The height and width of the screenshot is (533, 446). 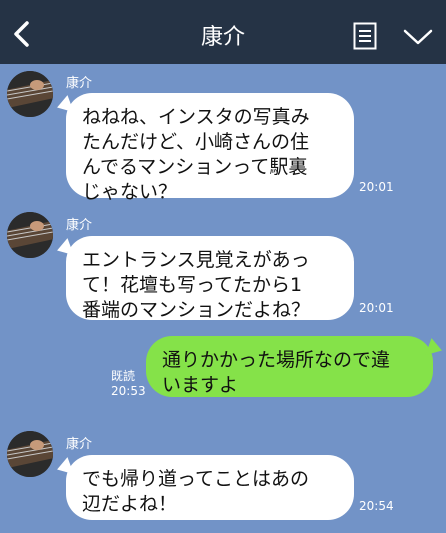 I want to click on message-time: 20:53, so click(x=128, y=391).